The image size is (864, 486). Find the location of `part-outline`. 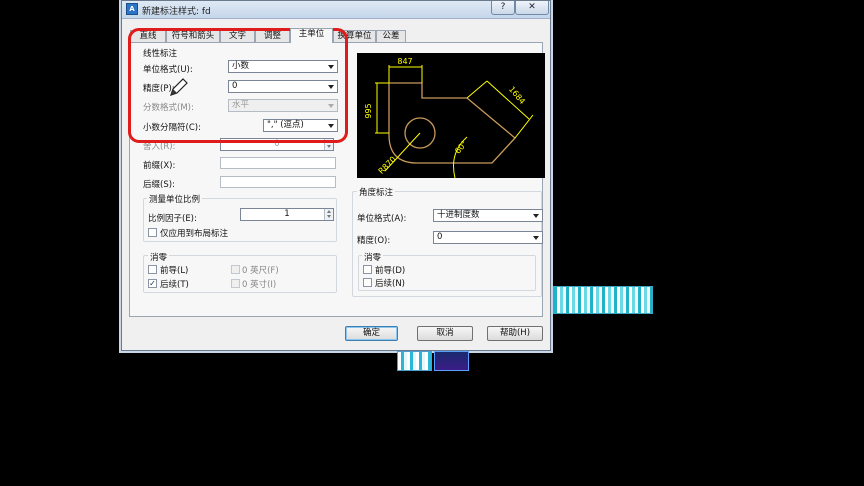

part-outline is located at coordinates (452, 123).